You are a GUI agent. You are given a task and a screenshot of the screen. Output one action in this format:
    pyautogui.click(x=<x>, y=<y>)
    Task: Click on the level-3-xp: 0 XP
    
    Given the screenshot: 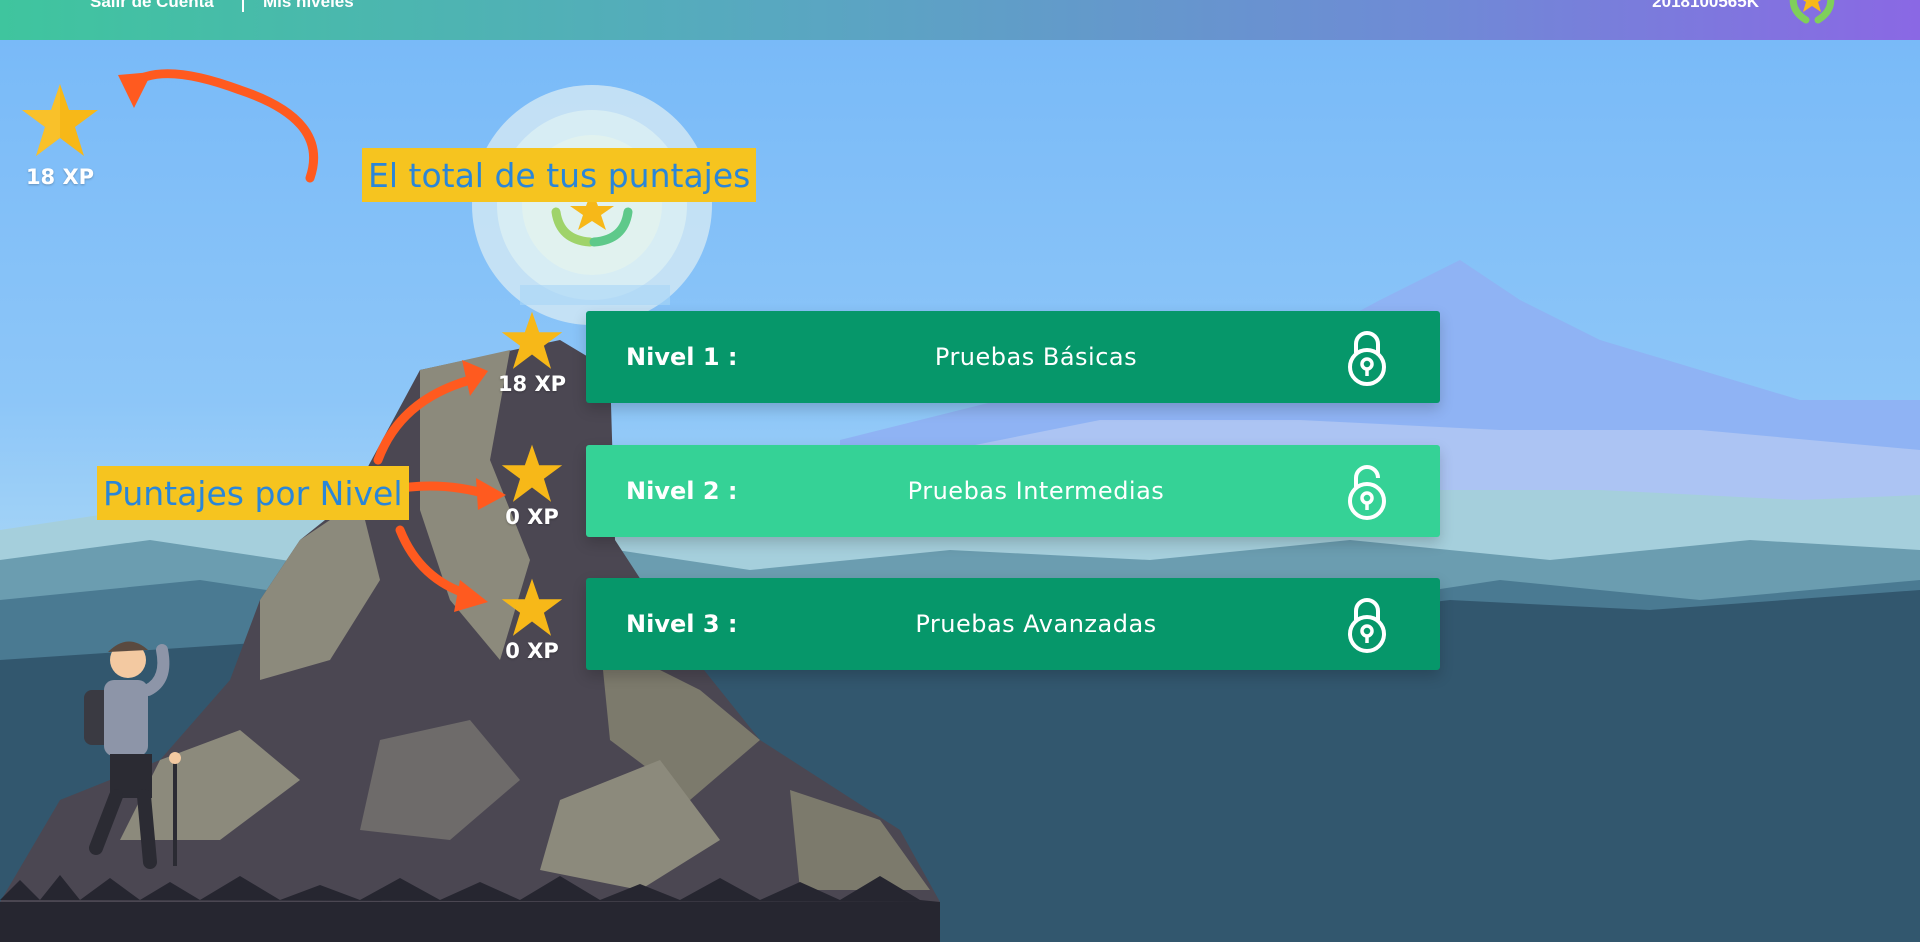 What is the action you would take?
    pyautogui.click(x=532, y=620)
    